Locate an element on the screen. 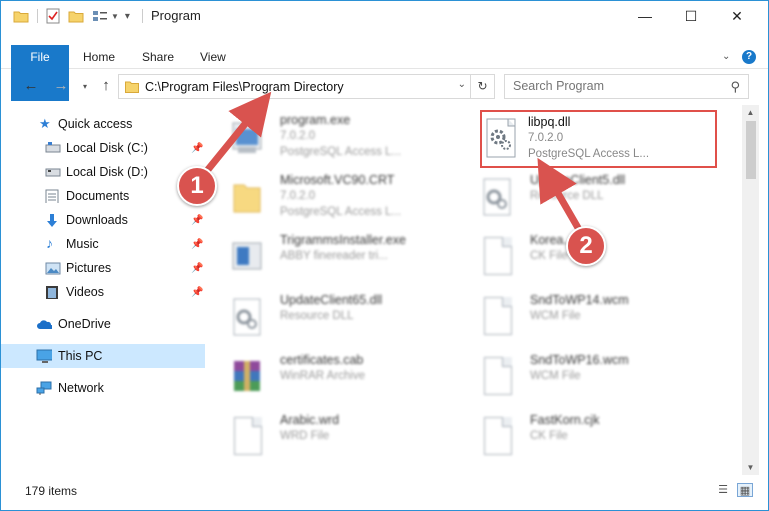 This screenshot has width=769, height=511. view-options-icon is located at coordinates (100, 16).